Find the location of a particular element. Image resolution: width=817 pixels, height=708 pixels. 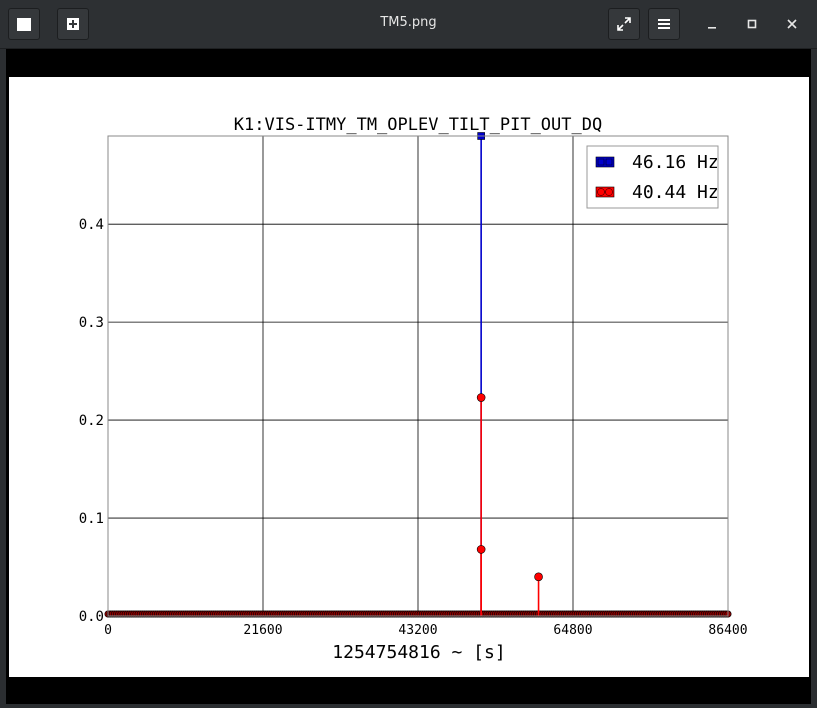

hamburger-menu-icon is located at coordinates (664, 24).